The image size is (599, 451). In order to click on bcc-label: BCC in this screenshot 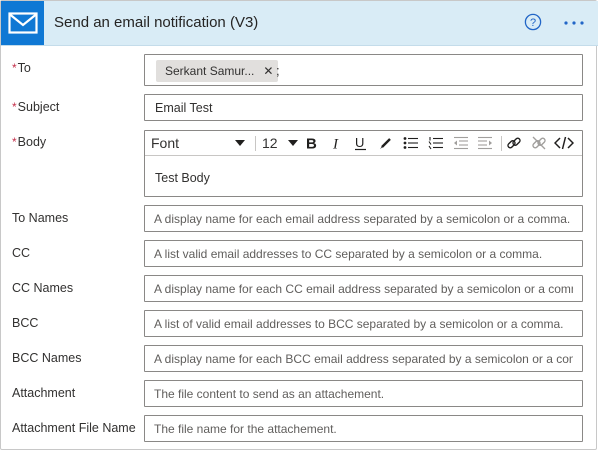, I will do `click(25, 323)`.